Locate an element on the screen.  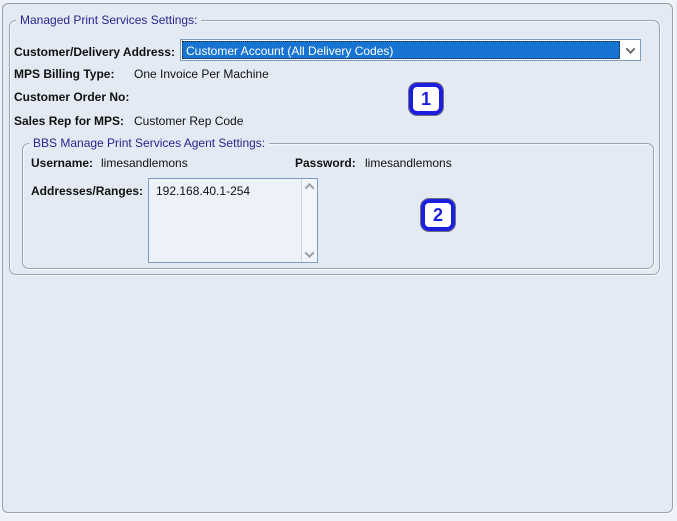
addresses-ranges-label: Addresses/Ranges: is located at coordinates (87, 191).